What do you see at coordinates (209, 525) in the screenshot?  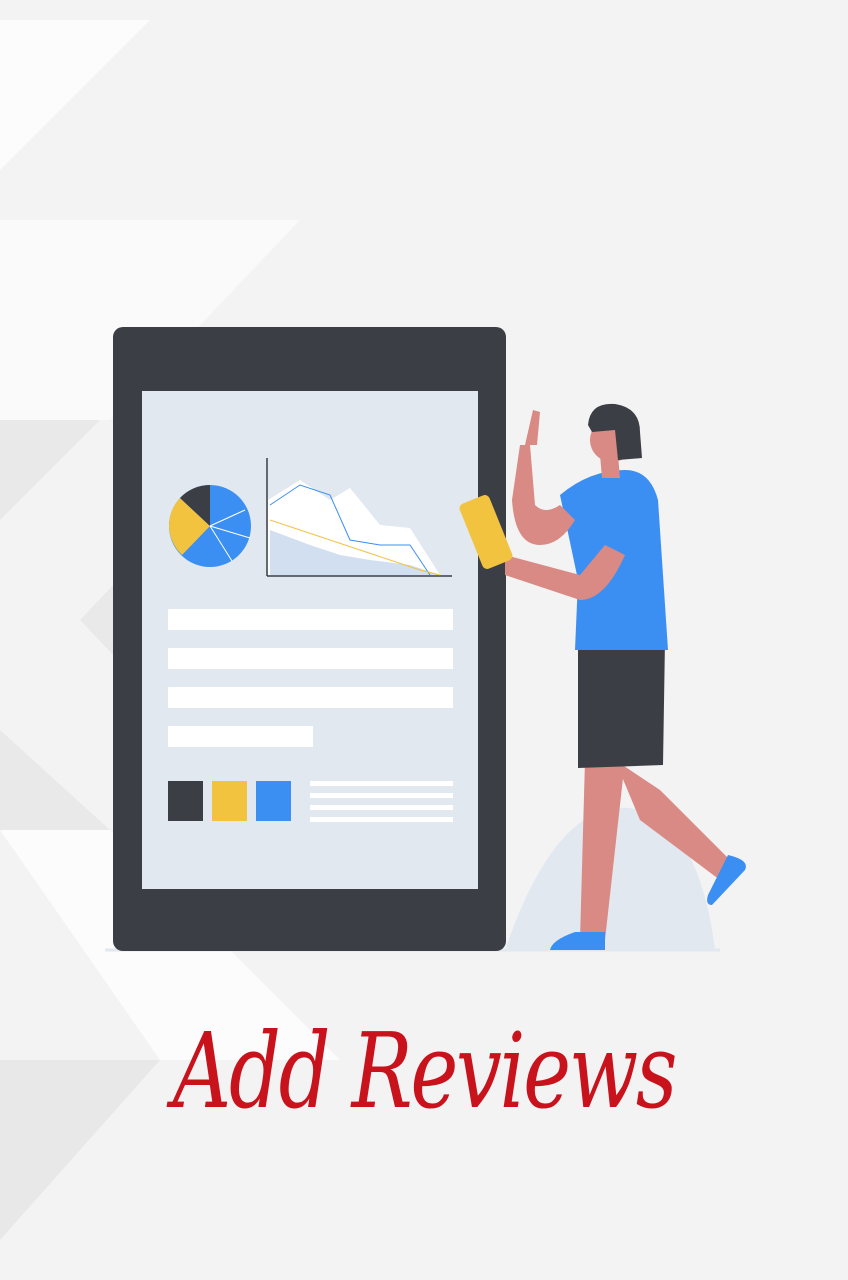 I see `pie-chart-icon` at bounding box center [209, 525].